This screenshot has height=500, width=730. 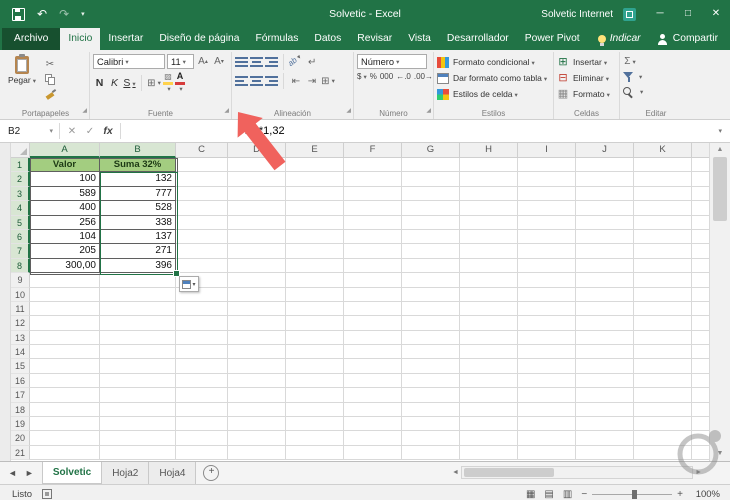 I want to click on bold-button: N, so click(x=99, y=83).